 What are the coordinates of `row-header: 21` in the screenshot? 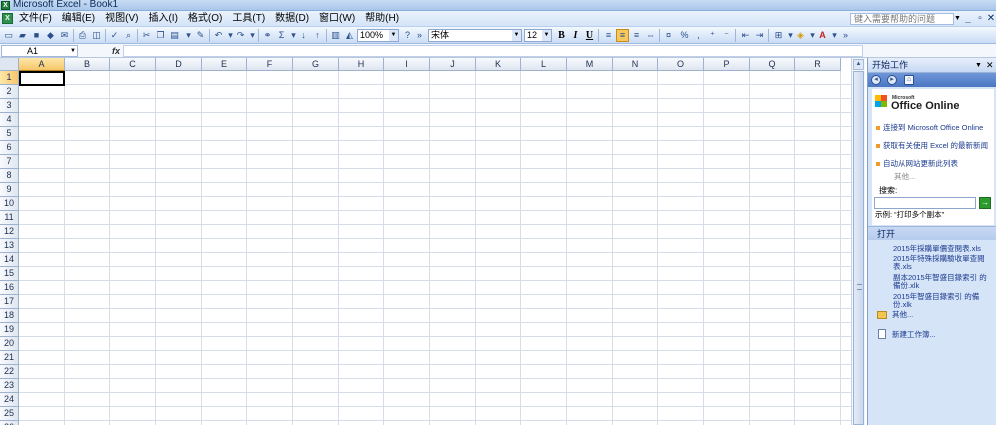 It's located at (9, 358).